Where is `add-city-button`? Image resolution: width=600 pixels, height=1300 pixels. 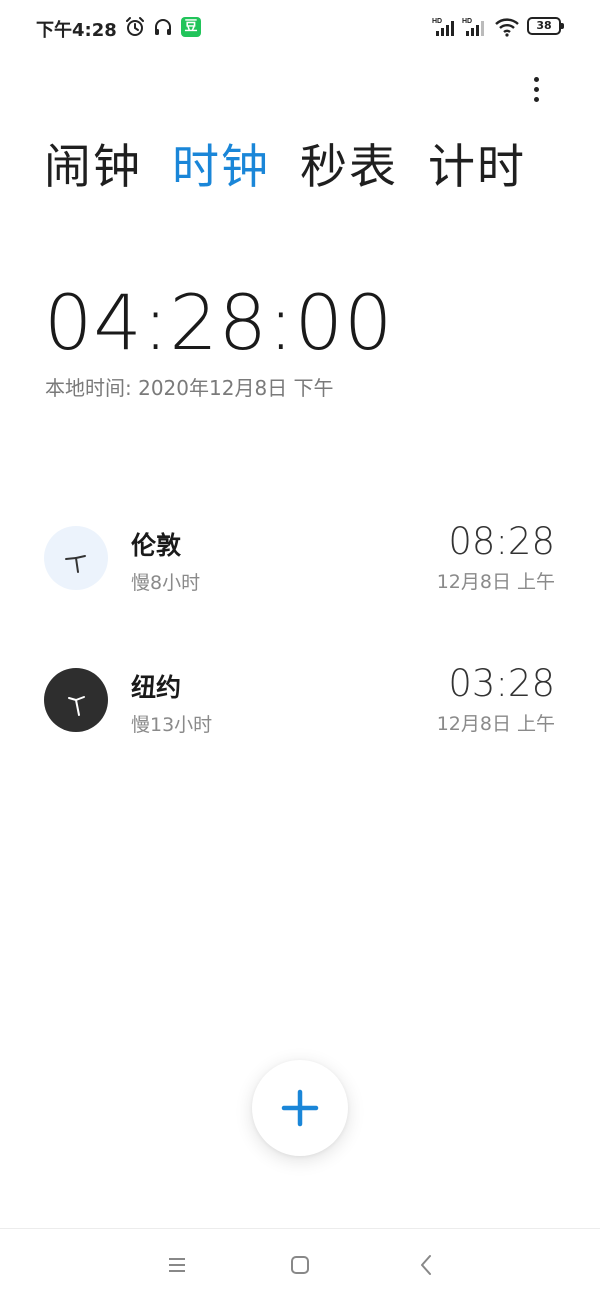 add-city-button is located at coordinates (300, 1108).